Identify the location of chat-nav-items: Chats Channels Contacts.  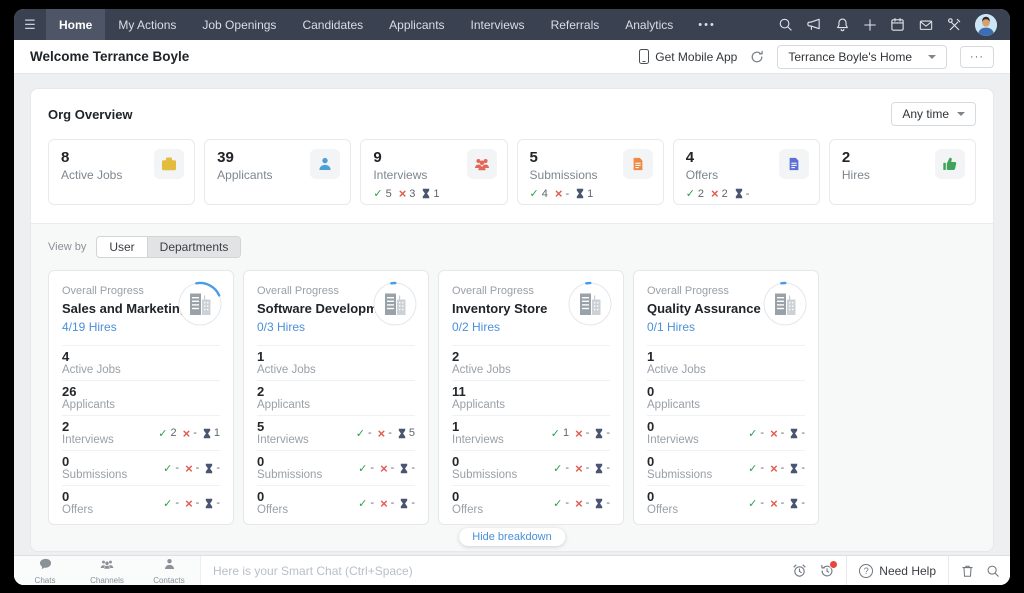
(107, 570).